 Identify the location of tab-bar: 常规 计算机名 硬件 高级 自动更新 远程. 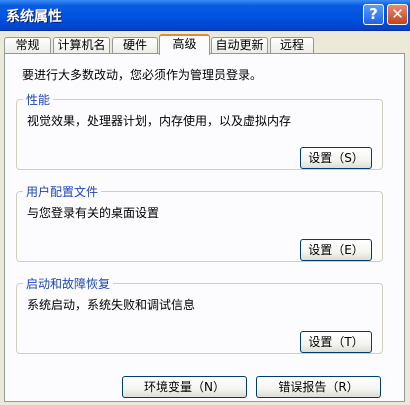
(205, 44).